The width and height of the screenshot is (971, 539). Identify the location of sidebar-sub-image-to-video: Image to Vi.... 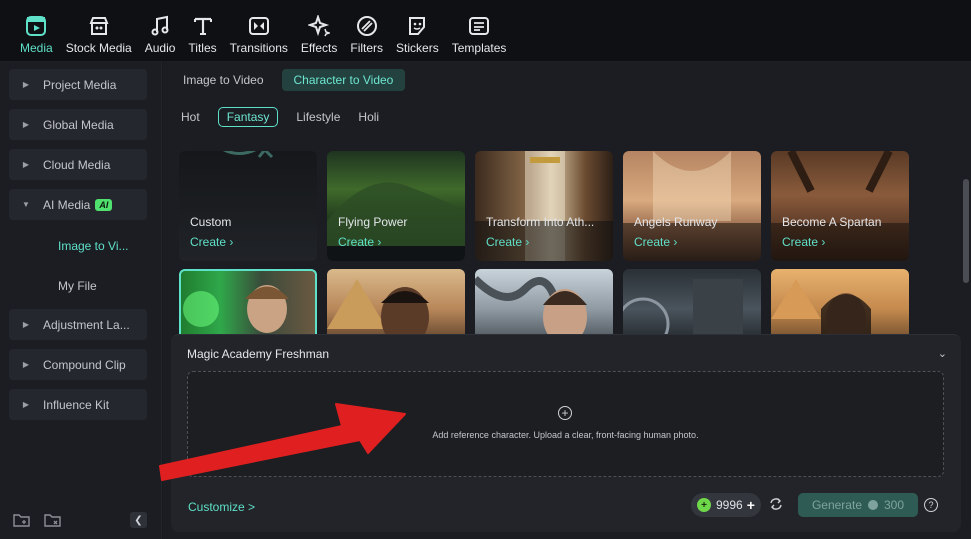
(93, 246).